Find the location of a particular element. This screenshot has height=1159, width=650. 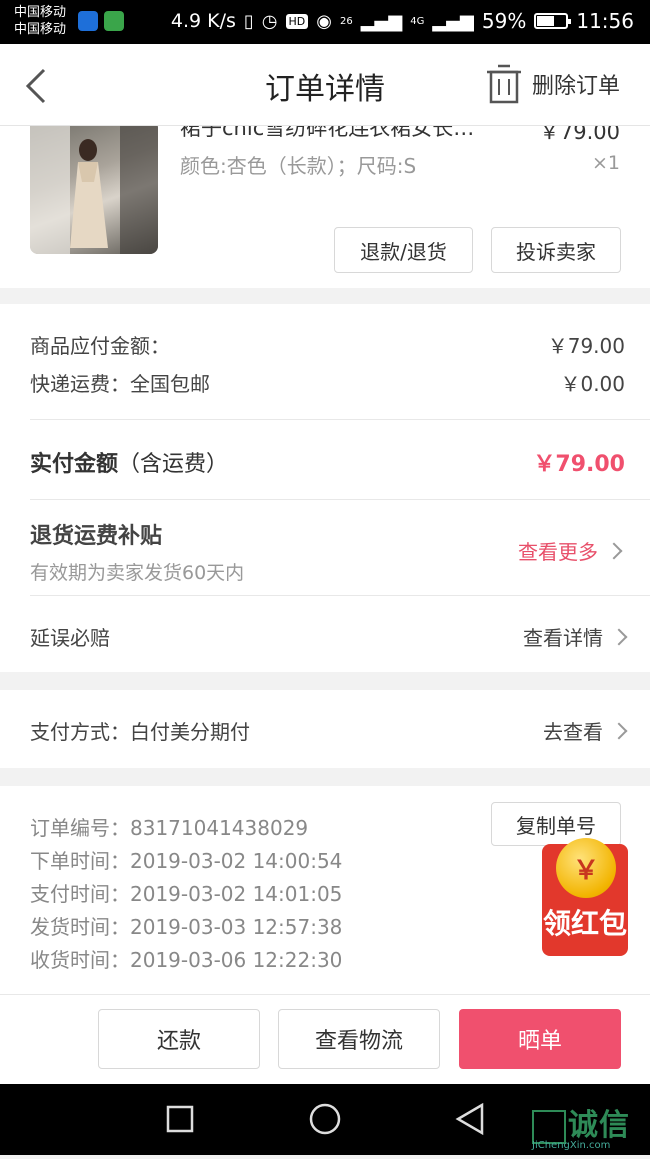

refund-return-button: 退款/退货 is located at coordinates (403, 250).